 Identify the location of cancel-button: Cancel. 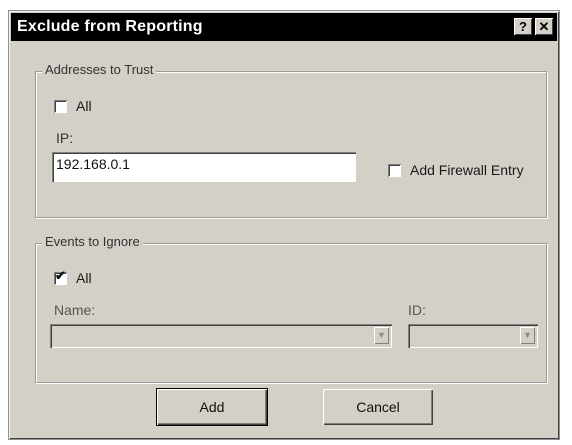
(378, 407).